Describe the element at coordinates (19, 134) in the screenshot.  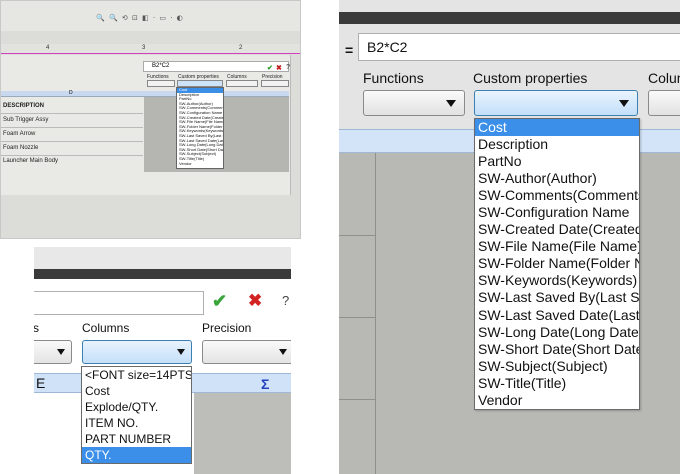
I see `table-cell: Foam Arrow` at that location.